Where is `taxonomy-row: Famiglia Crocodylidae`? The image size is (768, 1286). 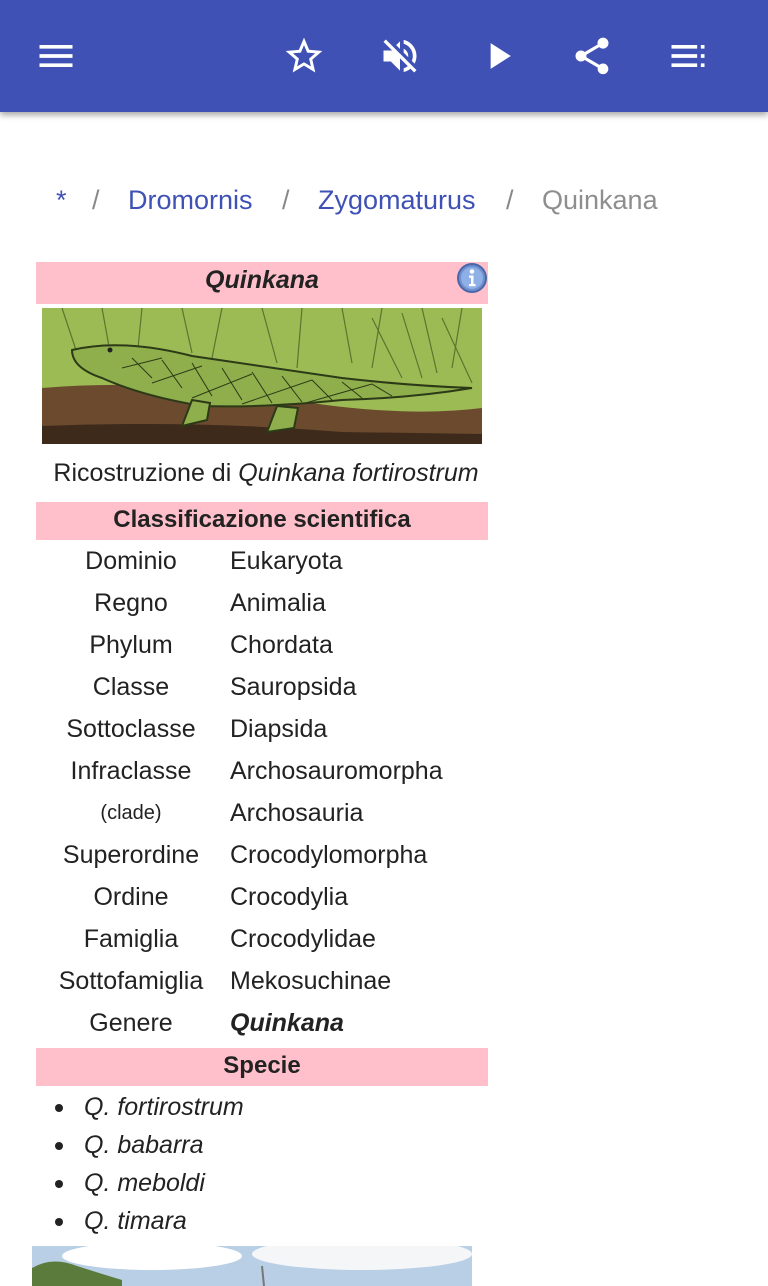
taxonomy-row: Famiglia Crocodylidae is located at coordinates (262, 939).